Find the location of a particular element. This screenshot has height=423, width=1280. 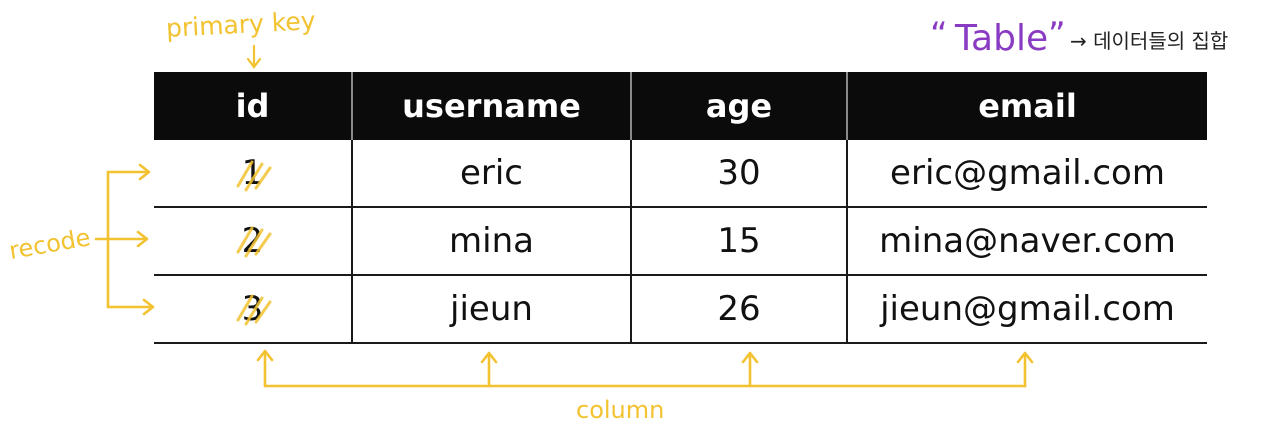

table-title-label: Table is located at coordinates (1001, 38).